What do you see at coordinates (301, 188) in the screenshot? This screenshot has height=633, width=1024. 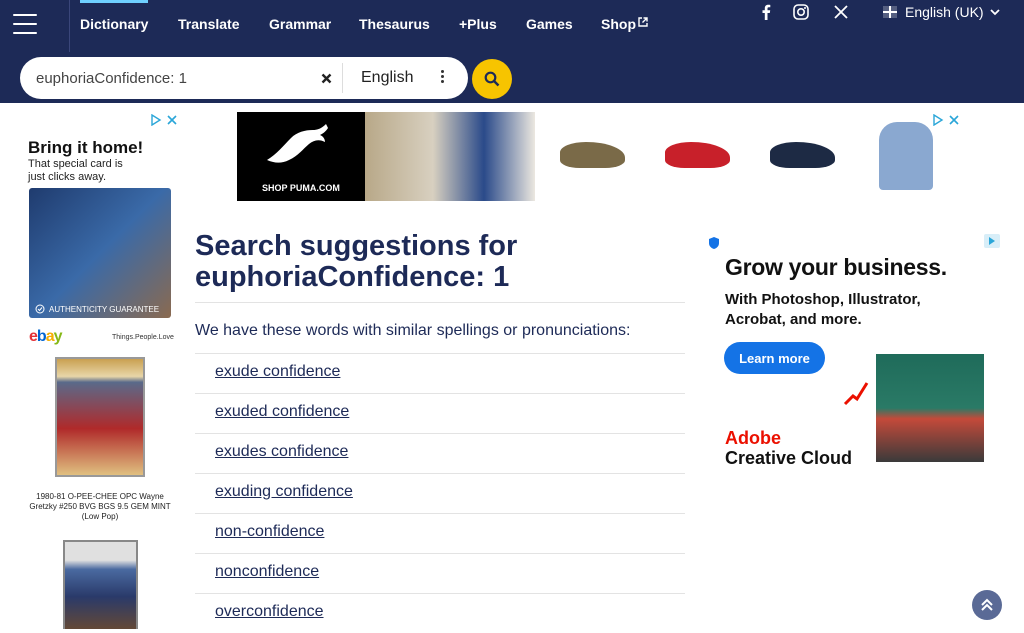 I see `puma-link-text: SHOP PUMA.COM` at bounding box center [301, 188].